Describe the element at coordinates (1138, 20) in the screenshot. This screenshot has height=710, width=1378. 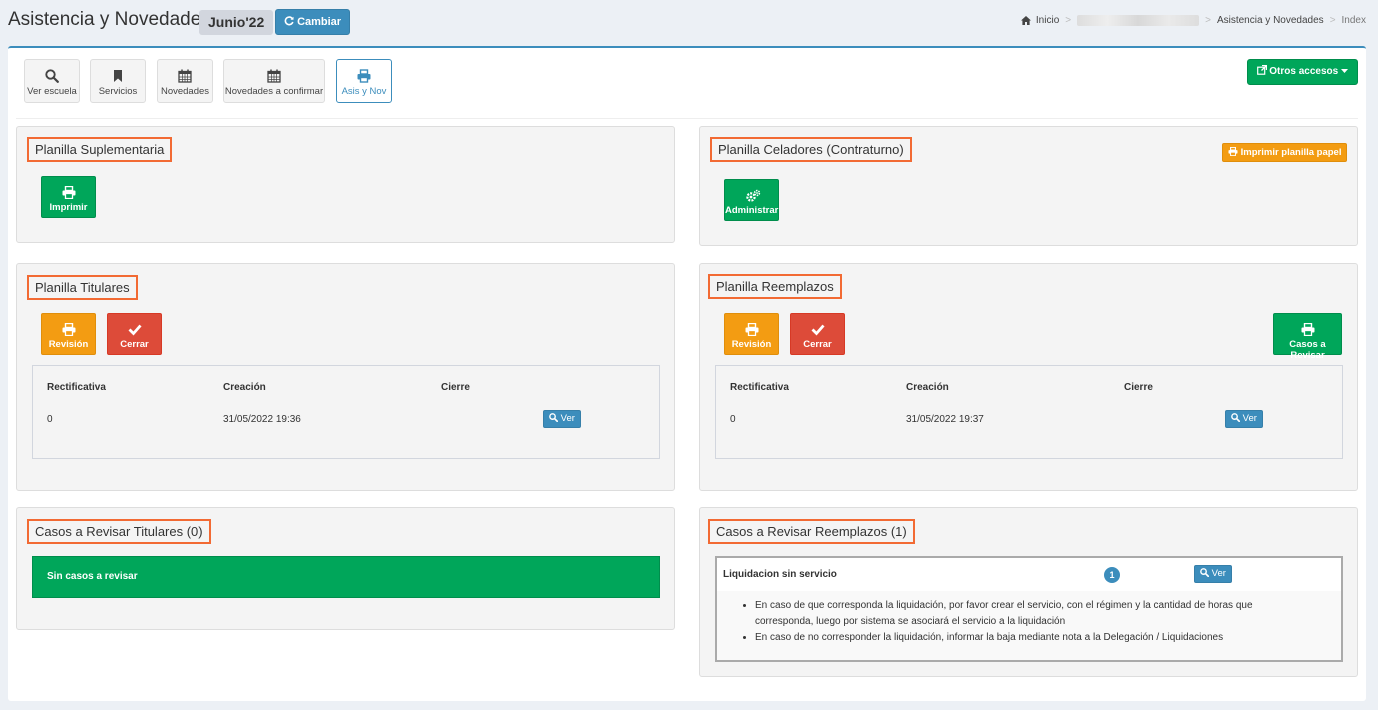
I see `breadcrumb-blurred-item` at that location.